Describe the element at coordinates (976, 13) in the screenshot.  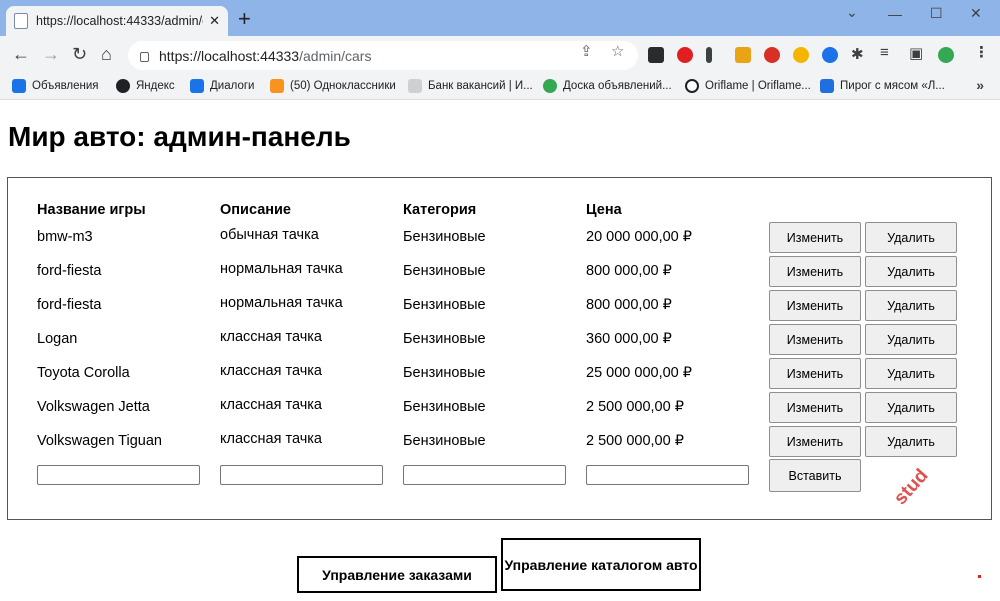
I see `close-window-icon: ✕` at that location.